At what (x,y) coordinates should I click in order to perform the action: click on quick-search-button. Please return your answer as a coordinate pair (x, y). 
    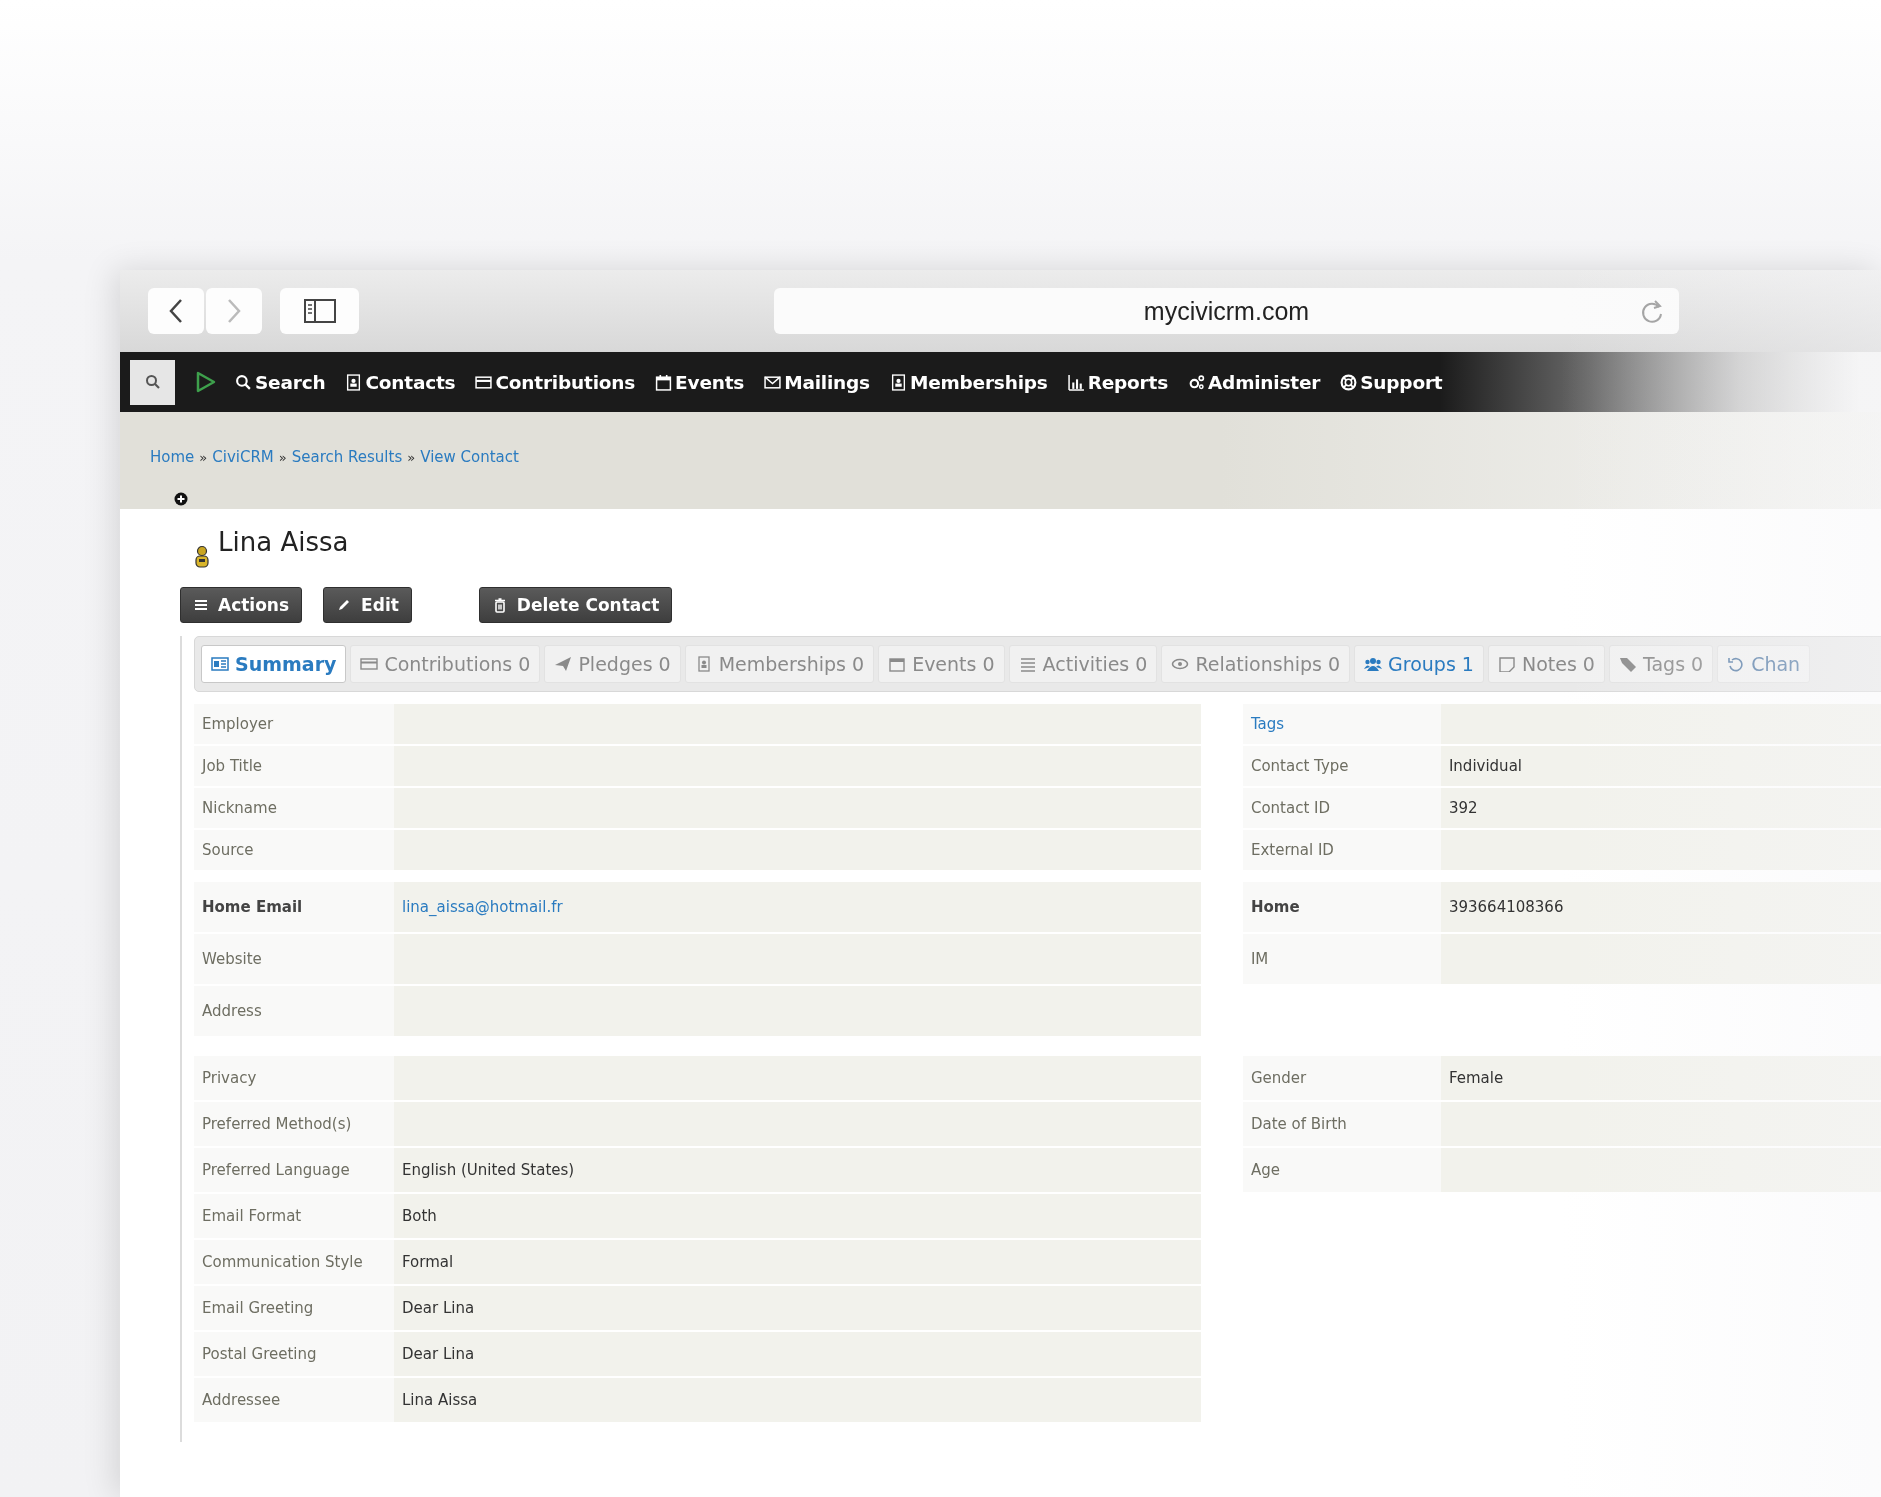
    Looking at the image, I should click on (152, 382).